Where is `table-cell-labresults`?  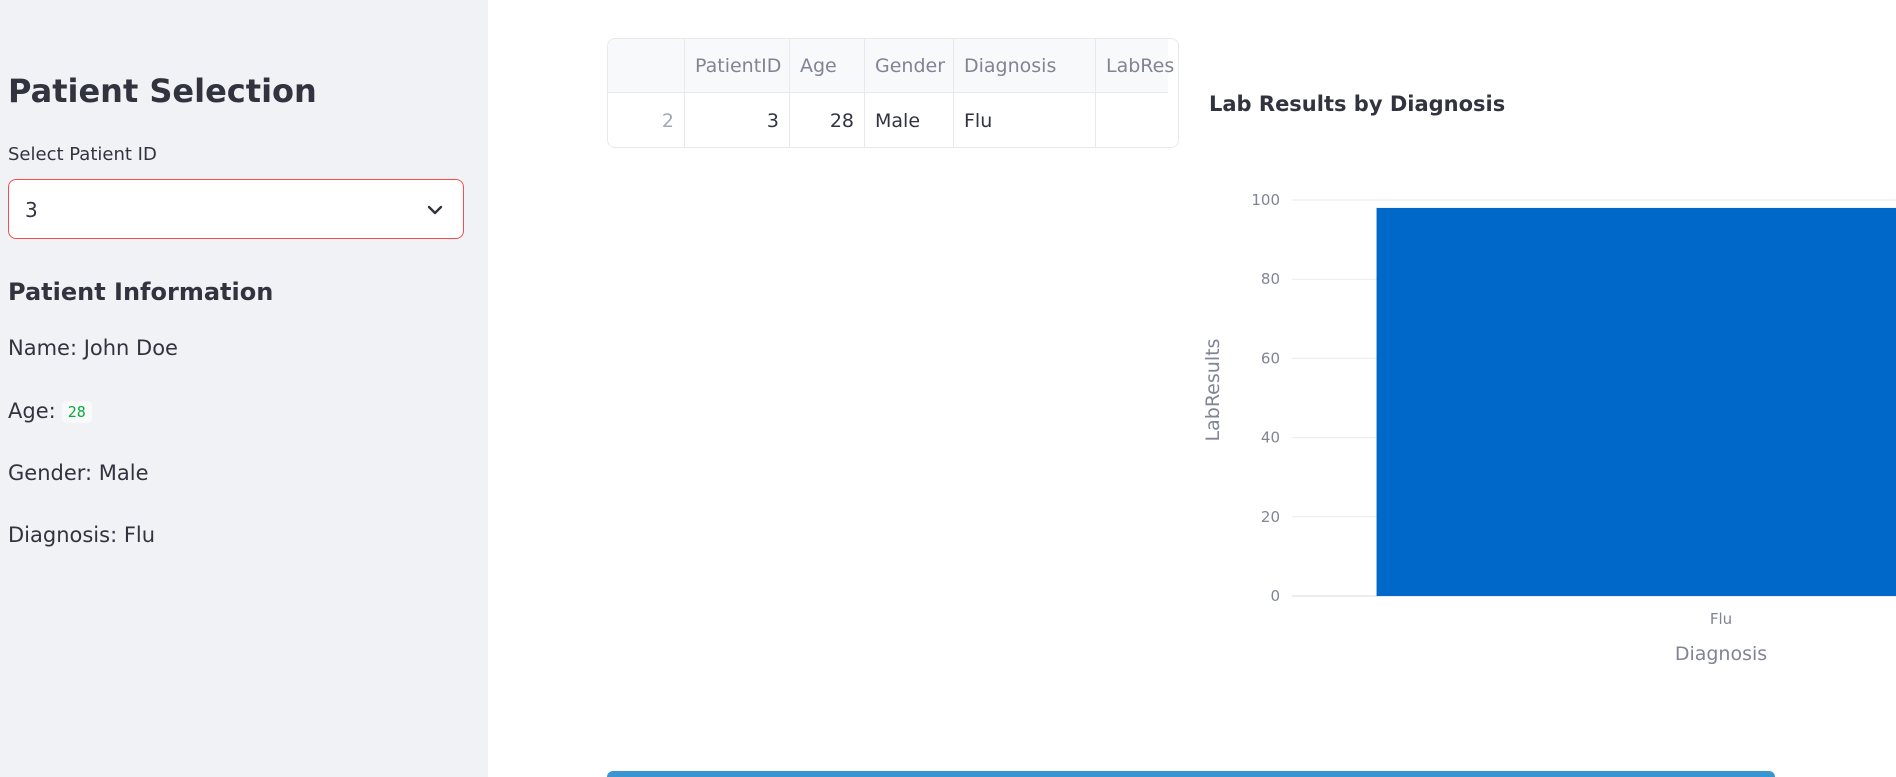
table-cell-labresults is located at coordinates (1136, 120).